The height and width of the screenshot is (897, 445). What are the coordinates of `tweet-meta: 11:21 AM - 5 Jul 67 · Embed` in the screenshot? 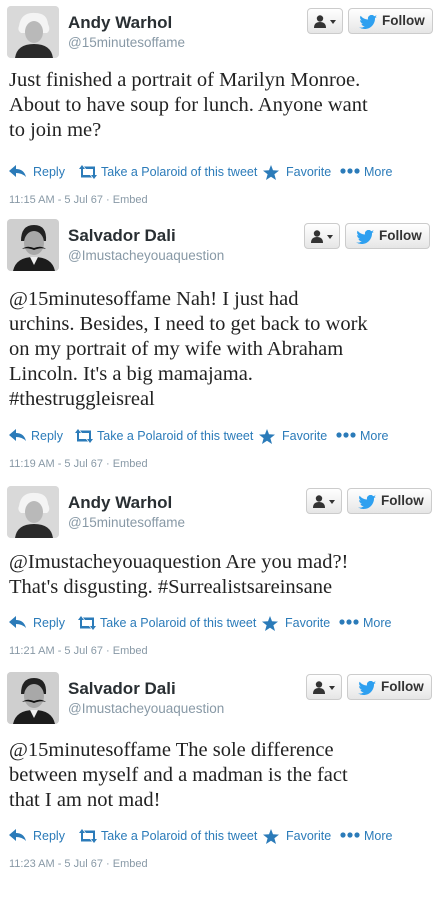 It's located at (78, 651).